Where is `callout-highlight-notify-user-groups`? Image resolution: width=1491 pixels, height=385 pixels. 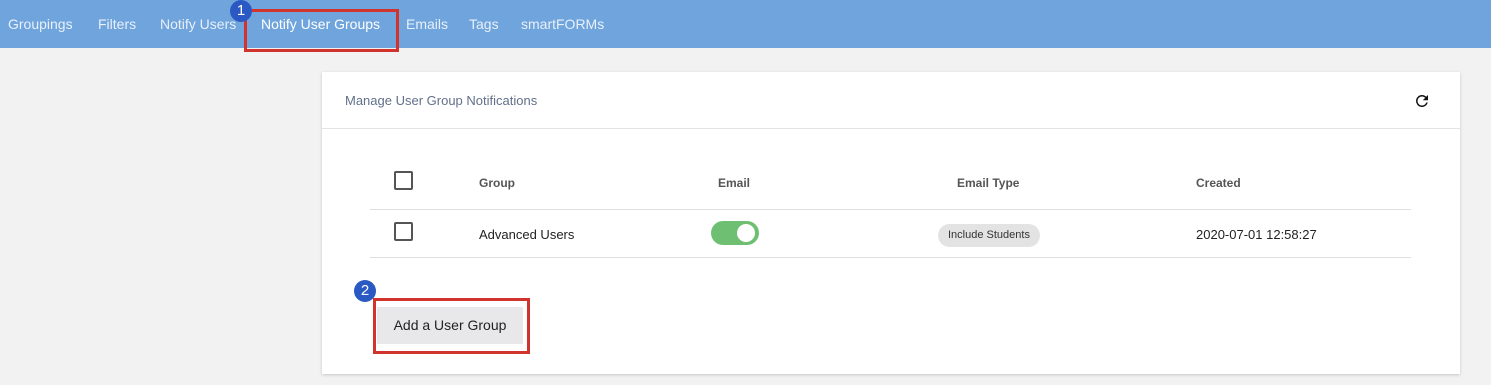 callout-highlight-notify-user-groups is located at coordinates (321, 30).